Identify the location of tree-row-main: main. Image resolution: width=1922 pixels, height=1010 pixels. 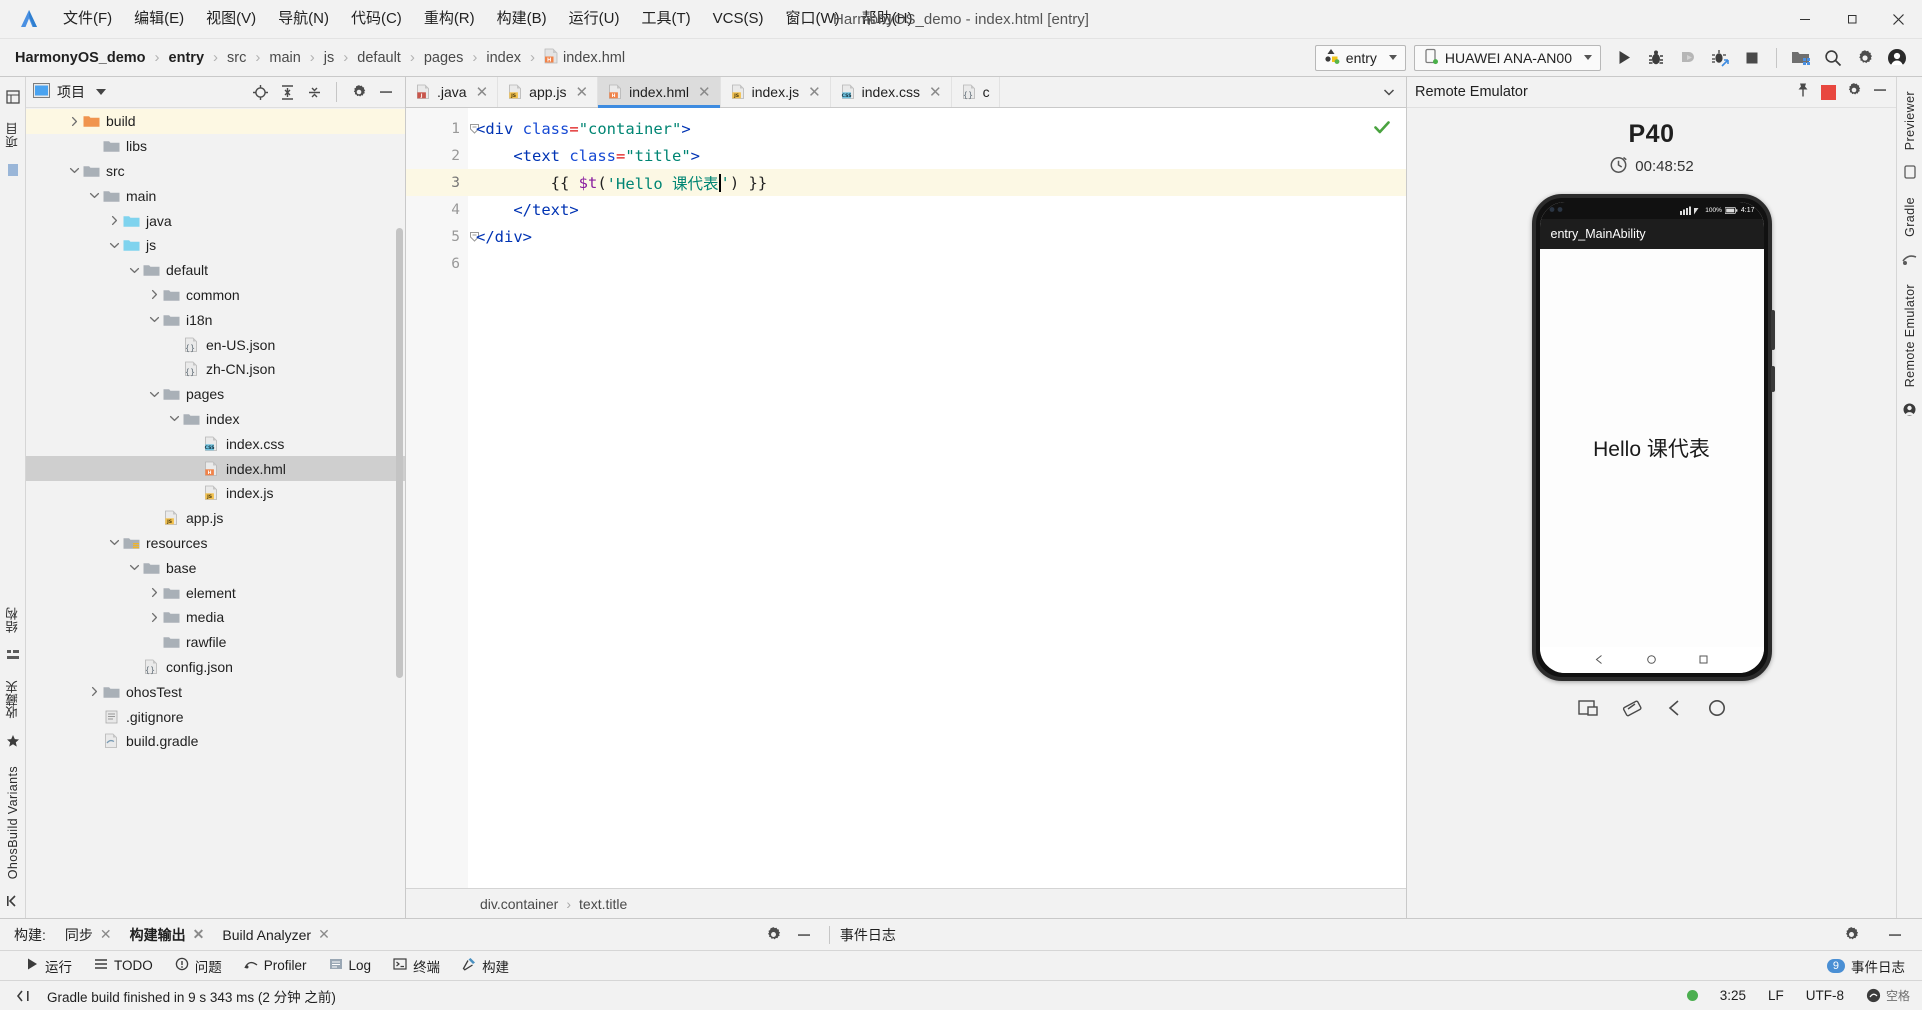
(215, 195).